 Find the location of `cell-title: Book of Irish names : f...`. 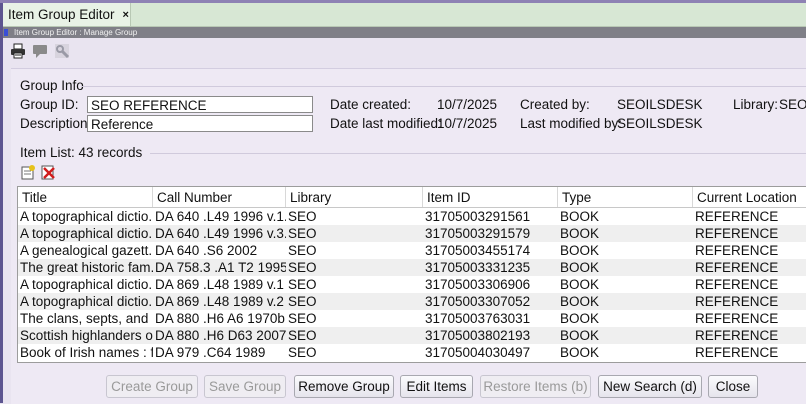

cell-title: Book of Irish names : f... is located at coordinates (86, 352).